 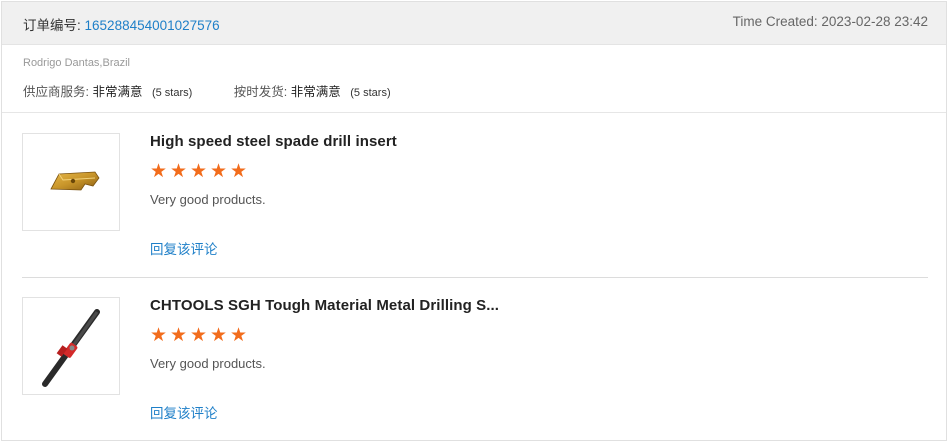 What do you see at coordinates (874, 21) in the screenshot?
I see `time-created-value: 2023-02-28 23:42` at bounding box center [874, 21].